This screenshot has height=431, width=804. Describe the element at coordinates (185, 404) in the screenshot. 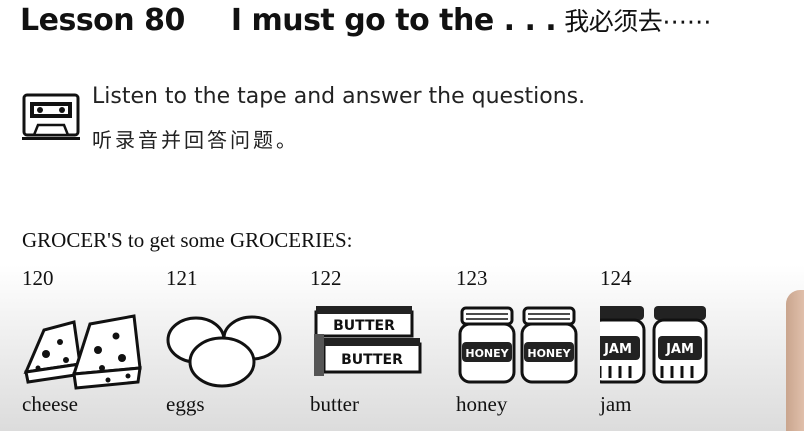

I see `item-word: eggs` at that location.